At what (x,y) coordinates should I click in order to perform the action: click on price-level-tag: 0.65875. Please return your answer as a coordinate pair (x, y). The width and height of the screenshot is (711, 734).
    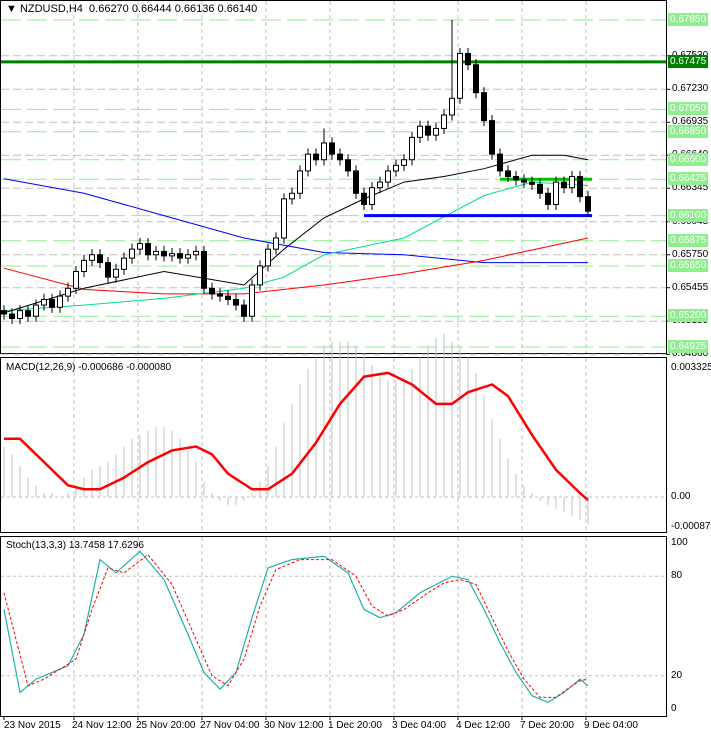
    Looking at the image, I should click on (688, 240).